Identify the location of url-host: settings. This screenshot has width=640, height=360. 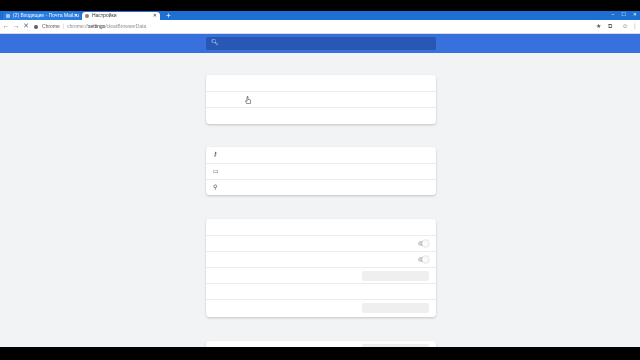
(96, 27).